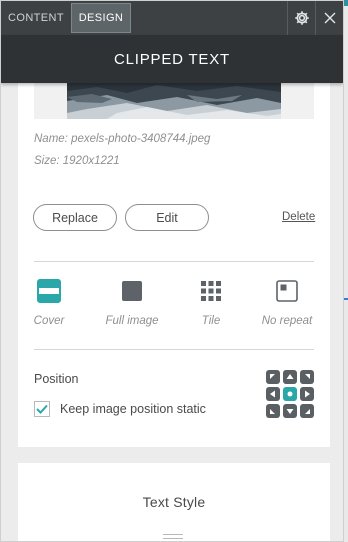  I want to click on outside-canvas-guide, so click(346, 299).